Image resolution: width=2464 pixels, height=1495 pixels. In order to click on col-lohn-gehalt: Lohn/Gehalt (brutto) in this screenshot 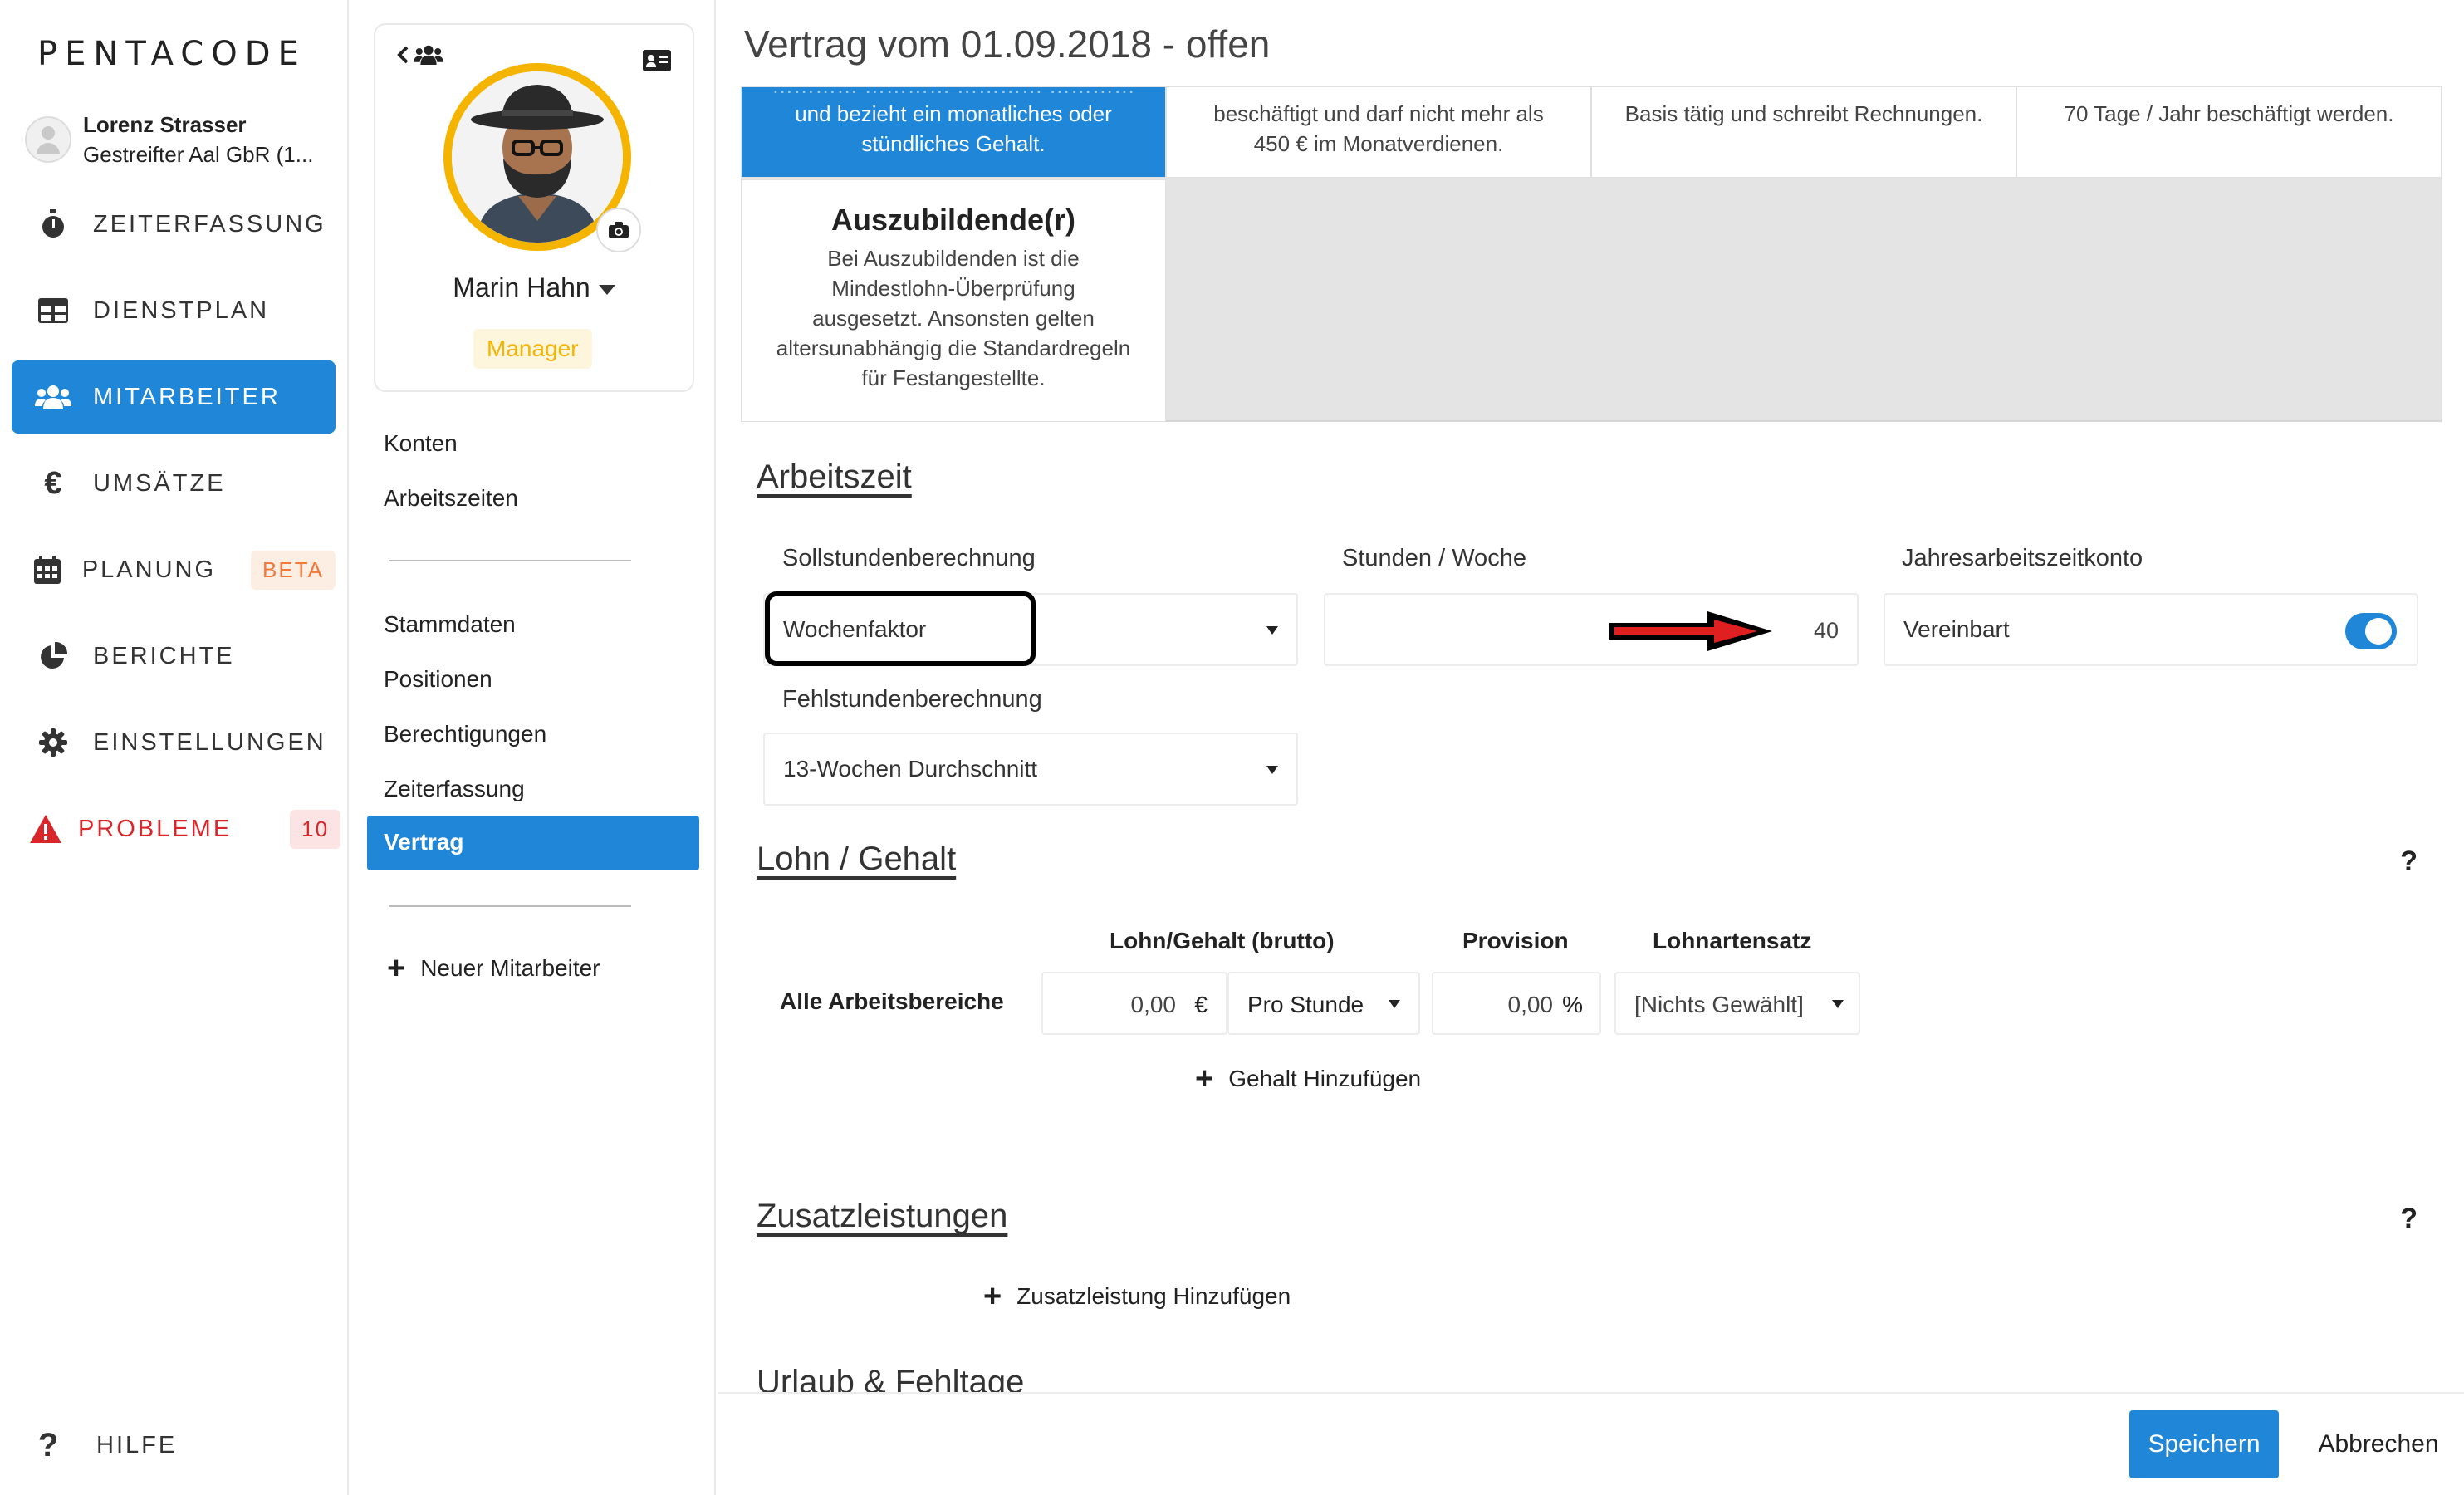, I will do `click(1222, 940)`.